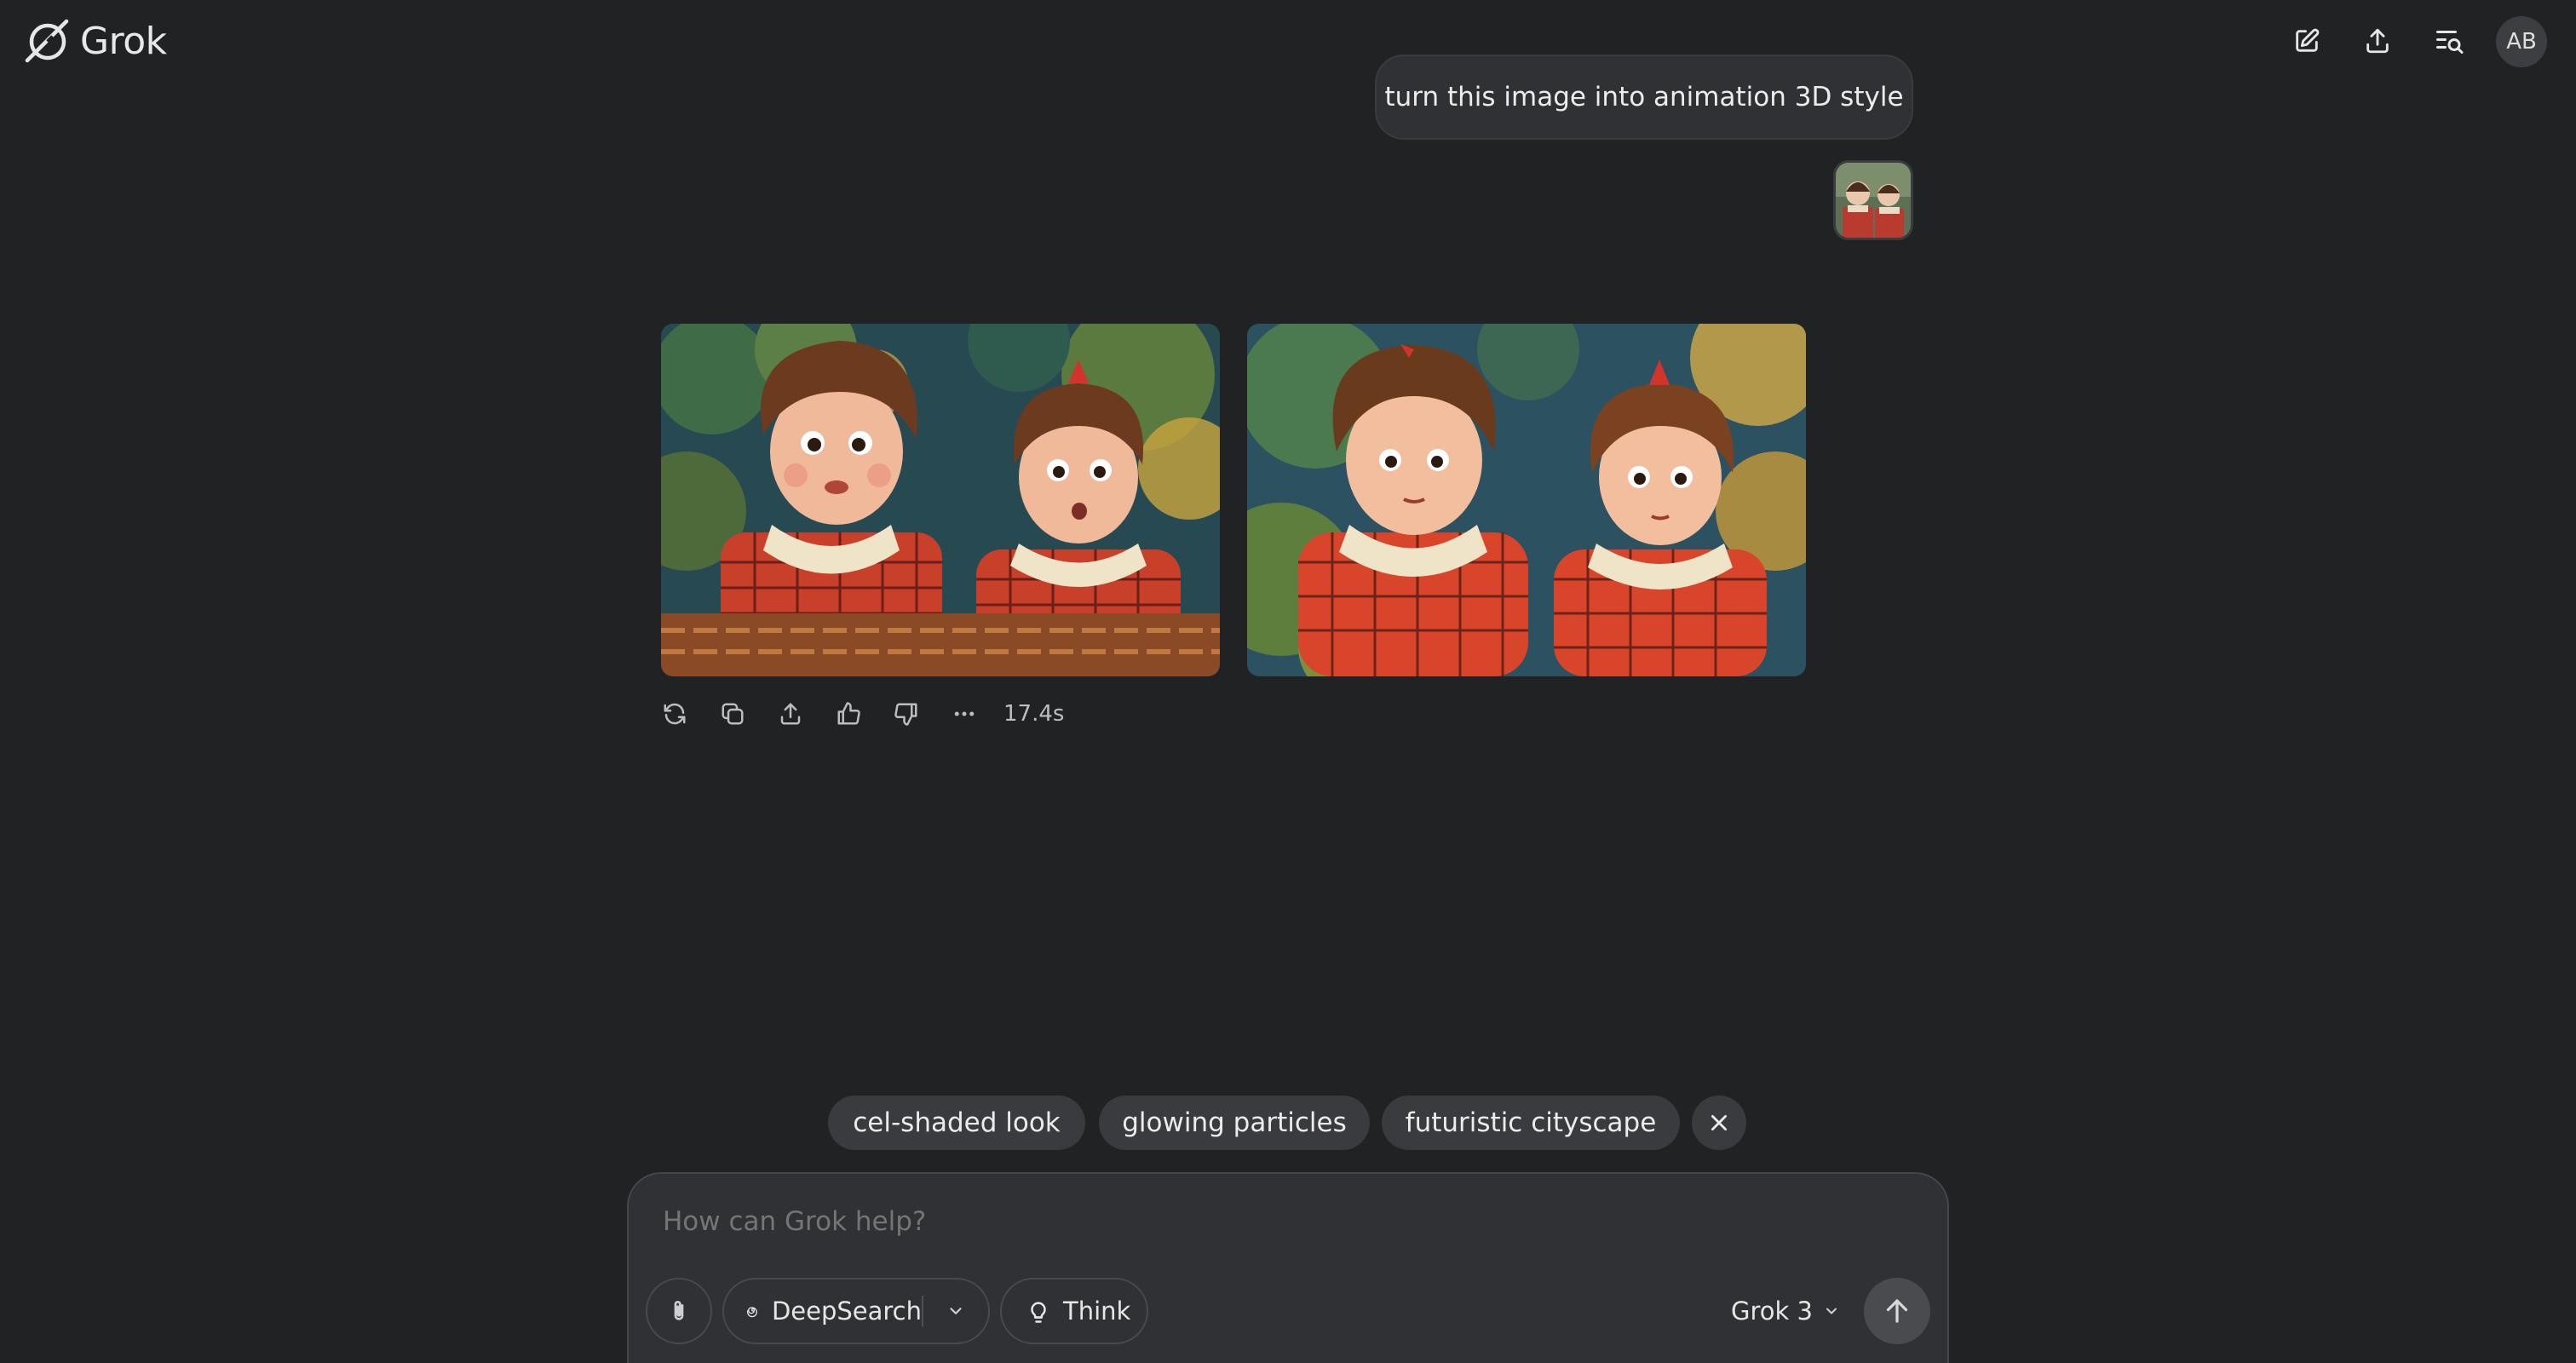 This screenshot has width=2576, height=1363. I want to click on thumbs-up-icon, so click(849, 714).